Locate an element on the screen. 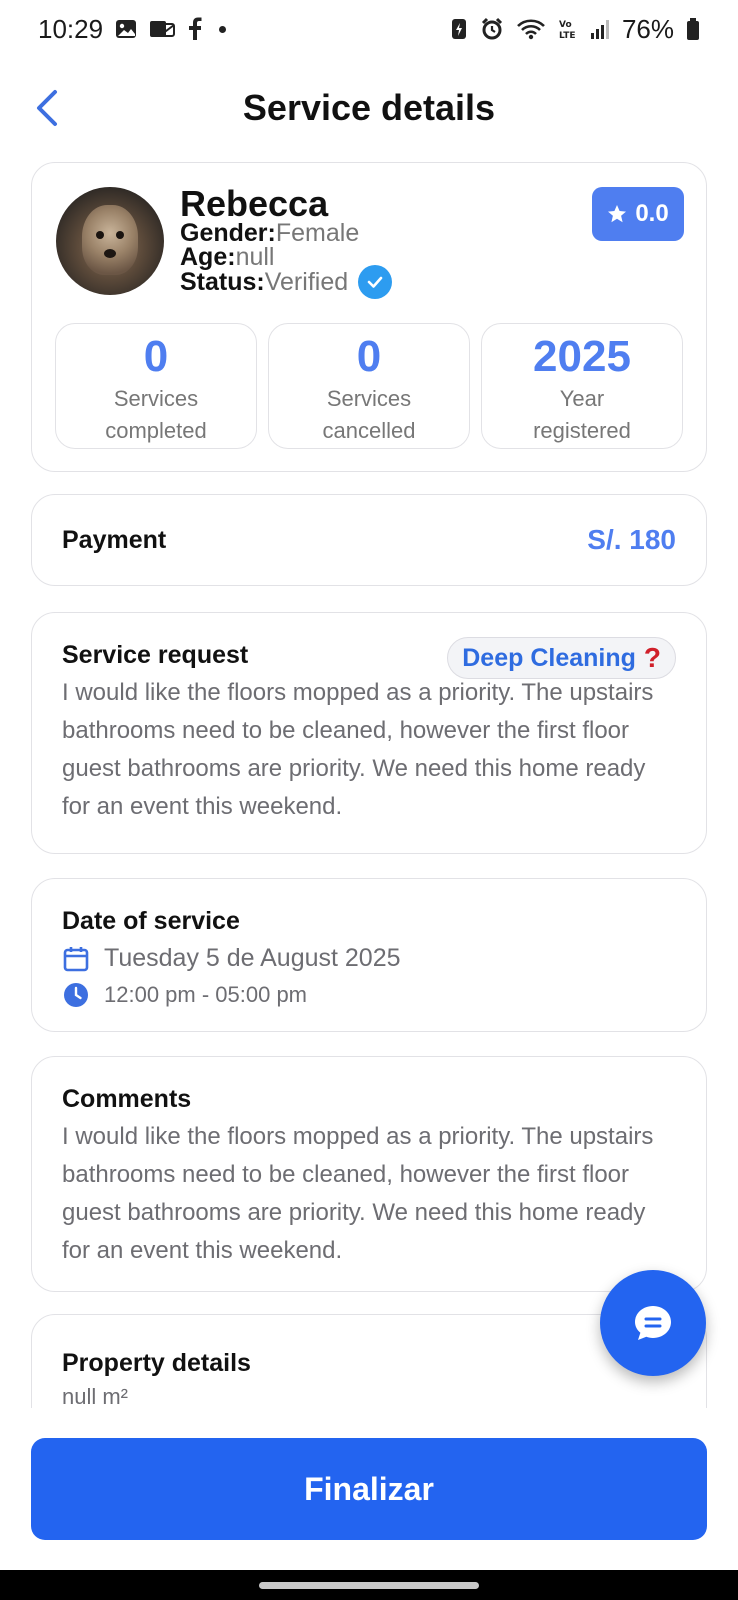  rating-badge: 0.0 is located at coordinates (638, 214).